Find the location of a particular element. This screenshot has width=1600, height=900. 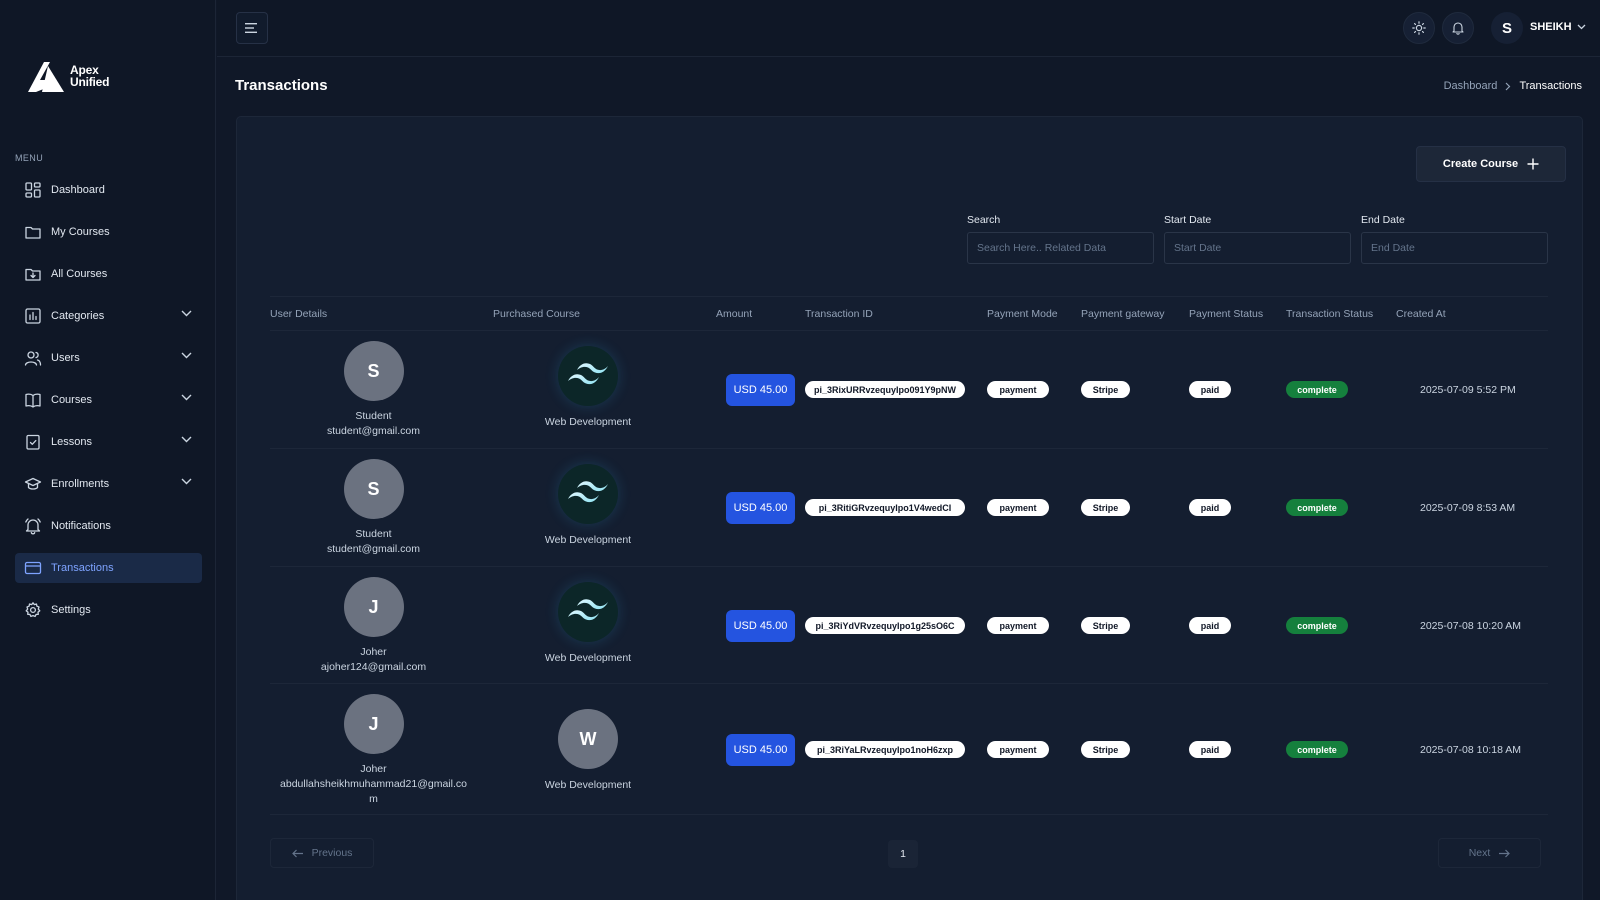

search-filter: Search Search Here.. Related Data is located at coordinates (1060, 239).